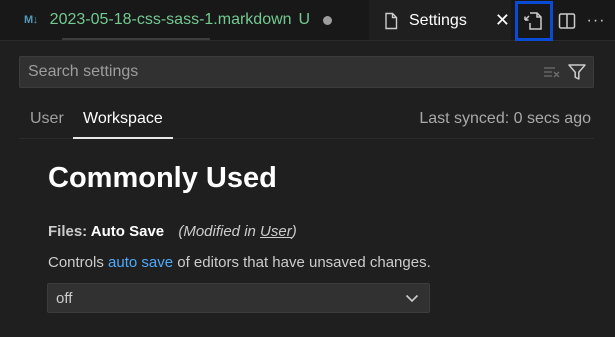  Describe the element at coordinates (505, 118) in the screenshot. I see `last-synced-status: Last synced: 0 secs ago` at that location.